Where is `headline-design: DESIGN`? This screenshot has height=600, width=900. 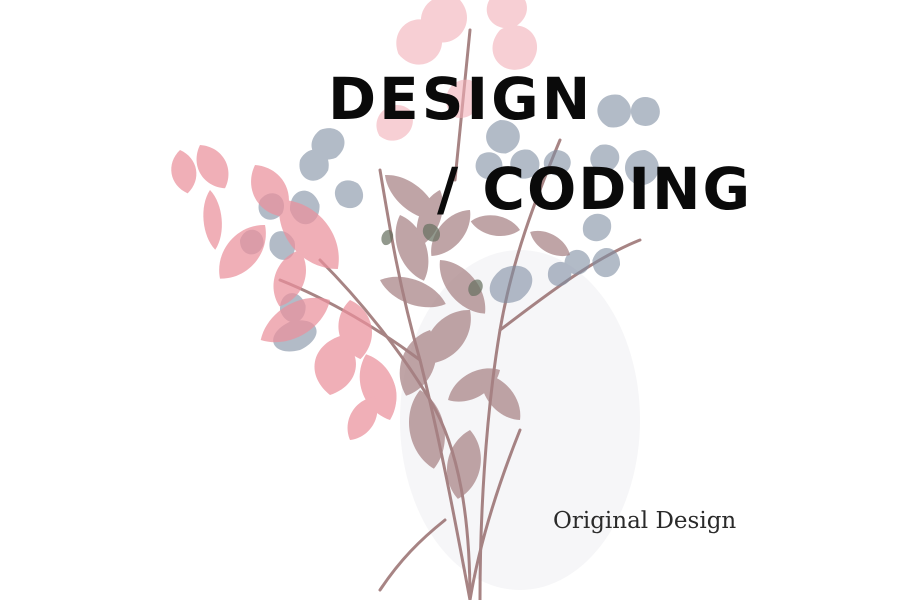 headline-design: DESIGN is located at coordinates (461, 99).